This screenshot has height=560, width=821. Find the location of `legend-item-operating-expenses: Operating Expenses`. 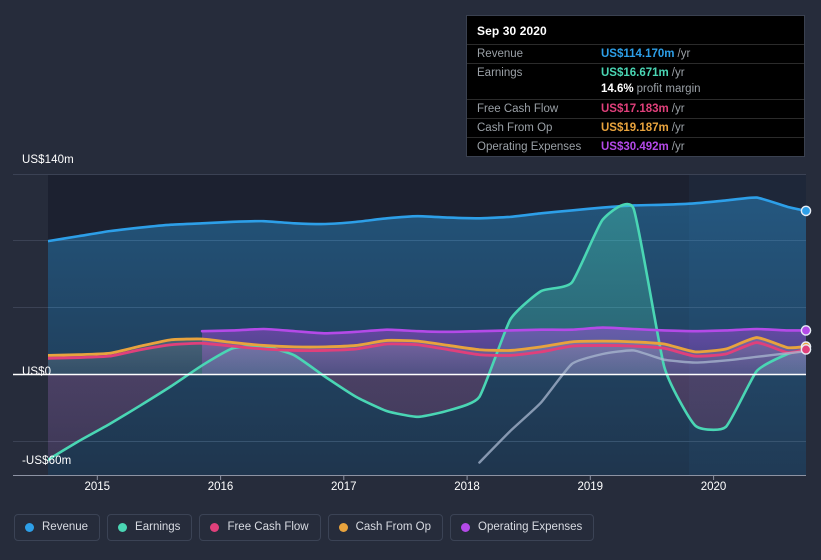

legend-item-operating-expenses: Operating Expenses is located at coordinates (522, 527).